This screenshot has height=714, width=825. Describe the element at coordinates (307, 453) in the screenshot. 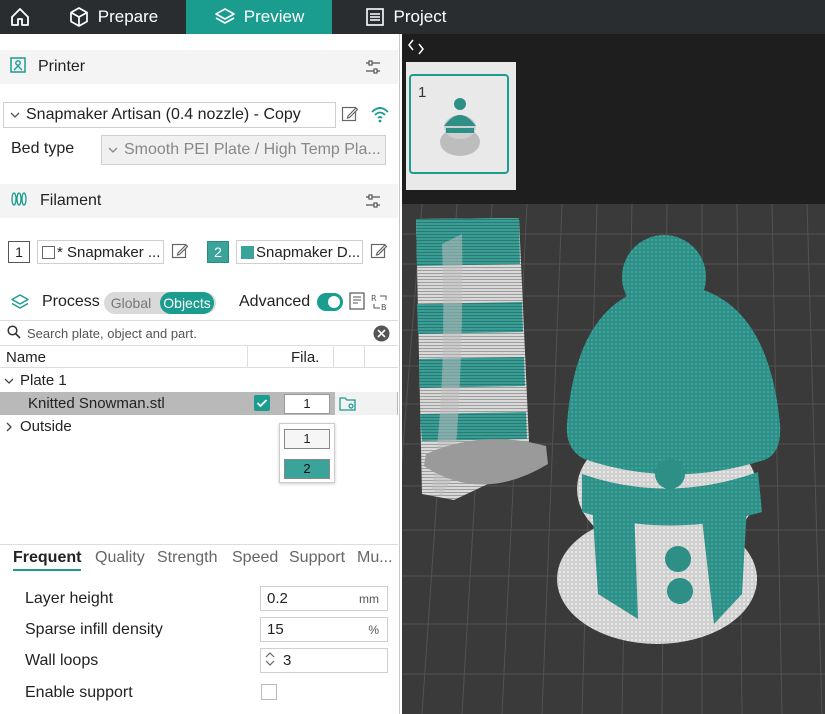

I see `filament-dropdown-list: 1 2` at that location.